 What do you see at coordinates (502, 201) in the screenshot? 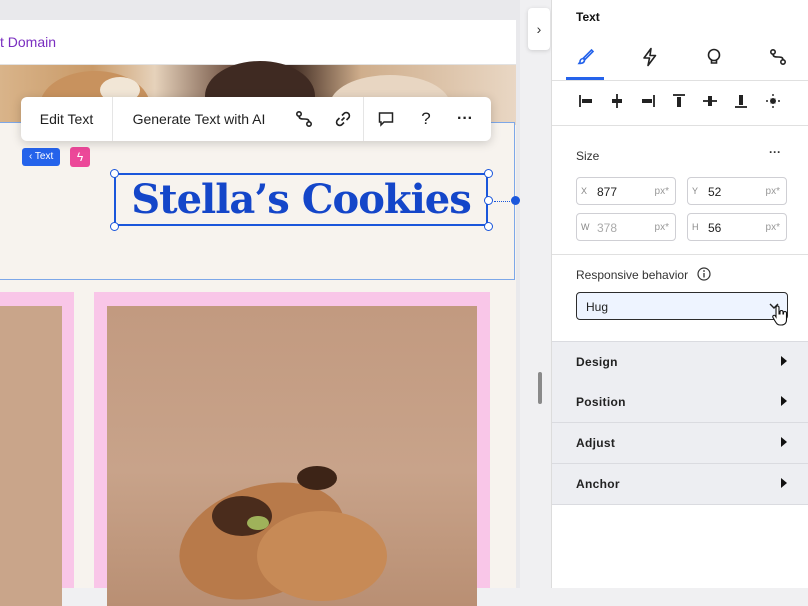
I see `drag-connector` at bounding box center [502, 201].